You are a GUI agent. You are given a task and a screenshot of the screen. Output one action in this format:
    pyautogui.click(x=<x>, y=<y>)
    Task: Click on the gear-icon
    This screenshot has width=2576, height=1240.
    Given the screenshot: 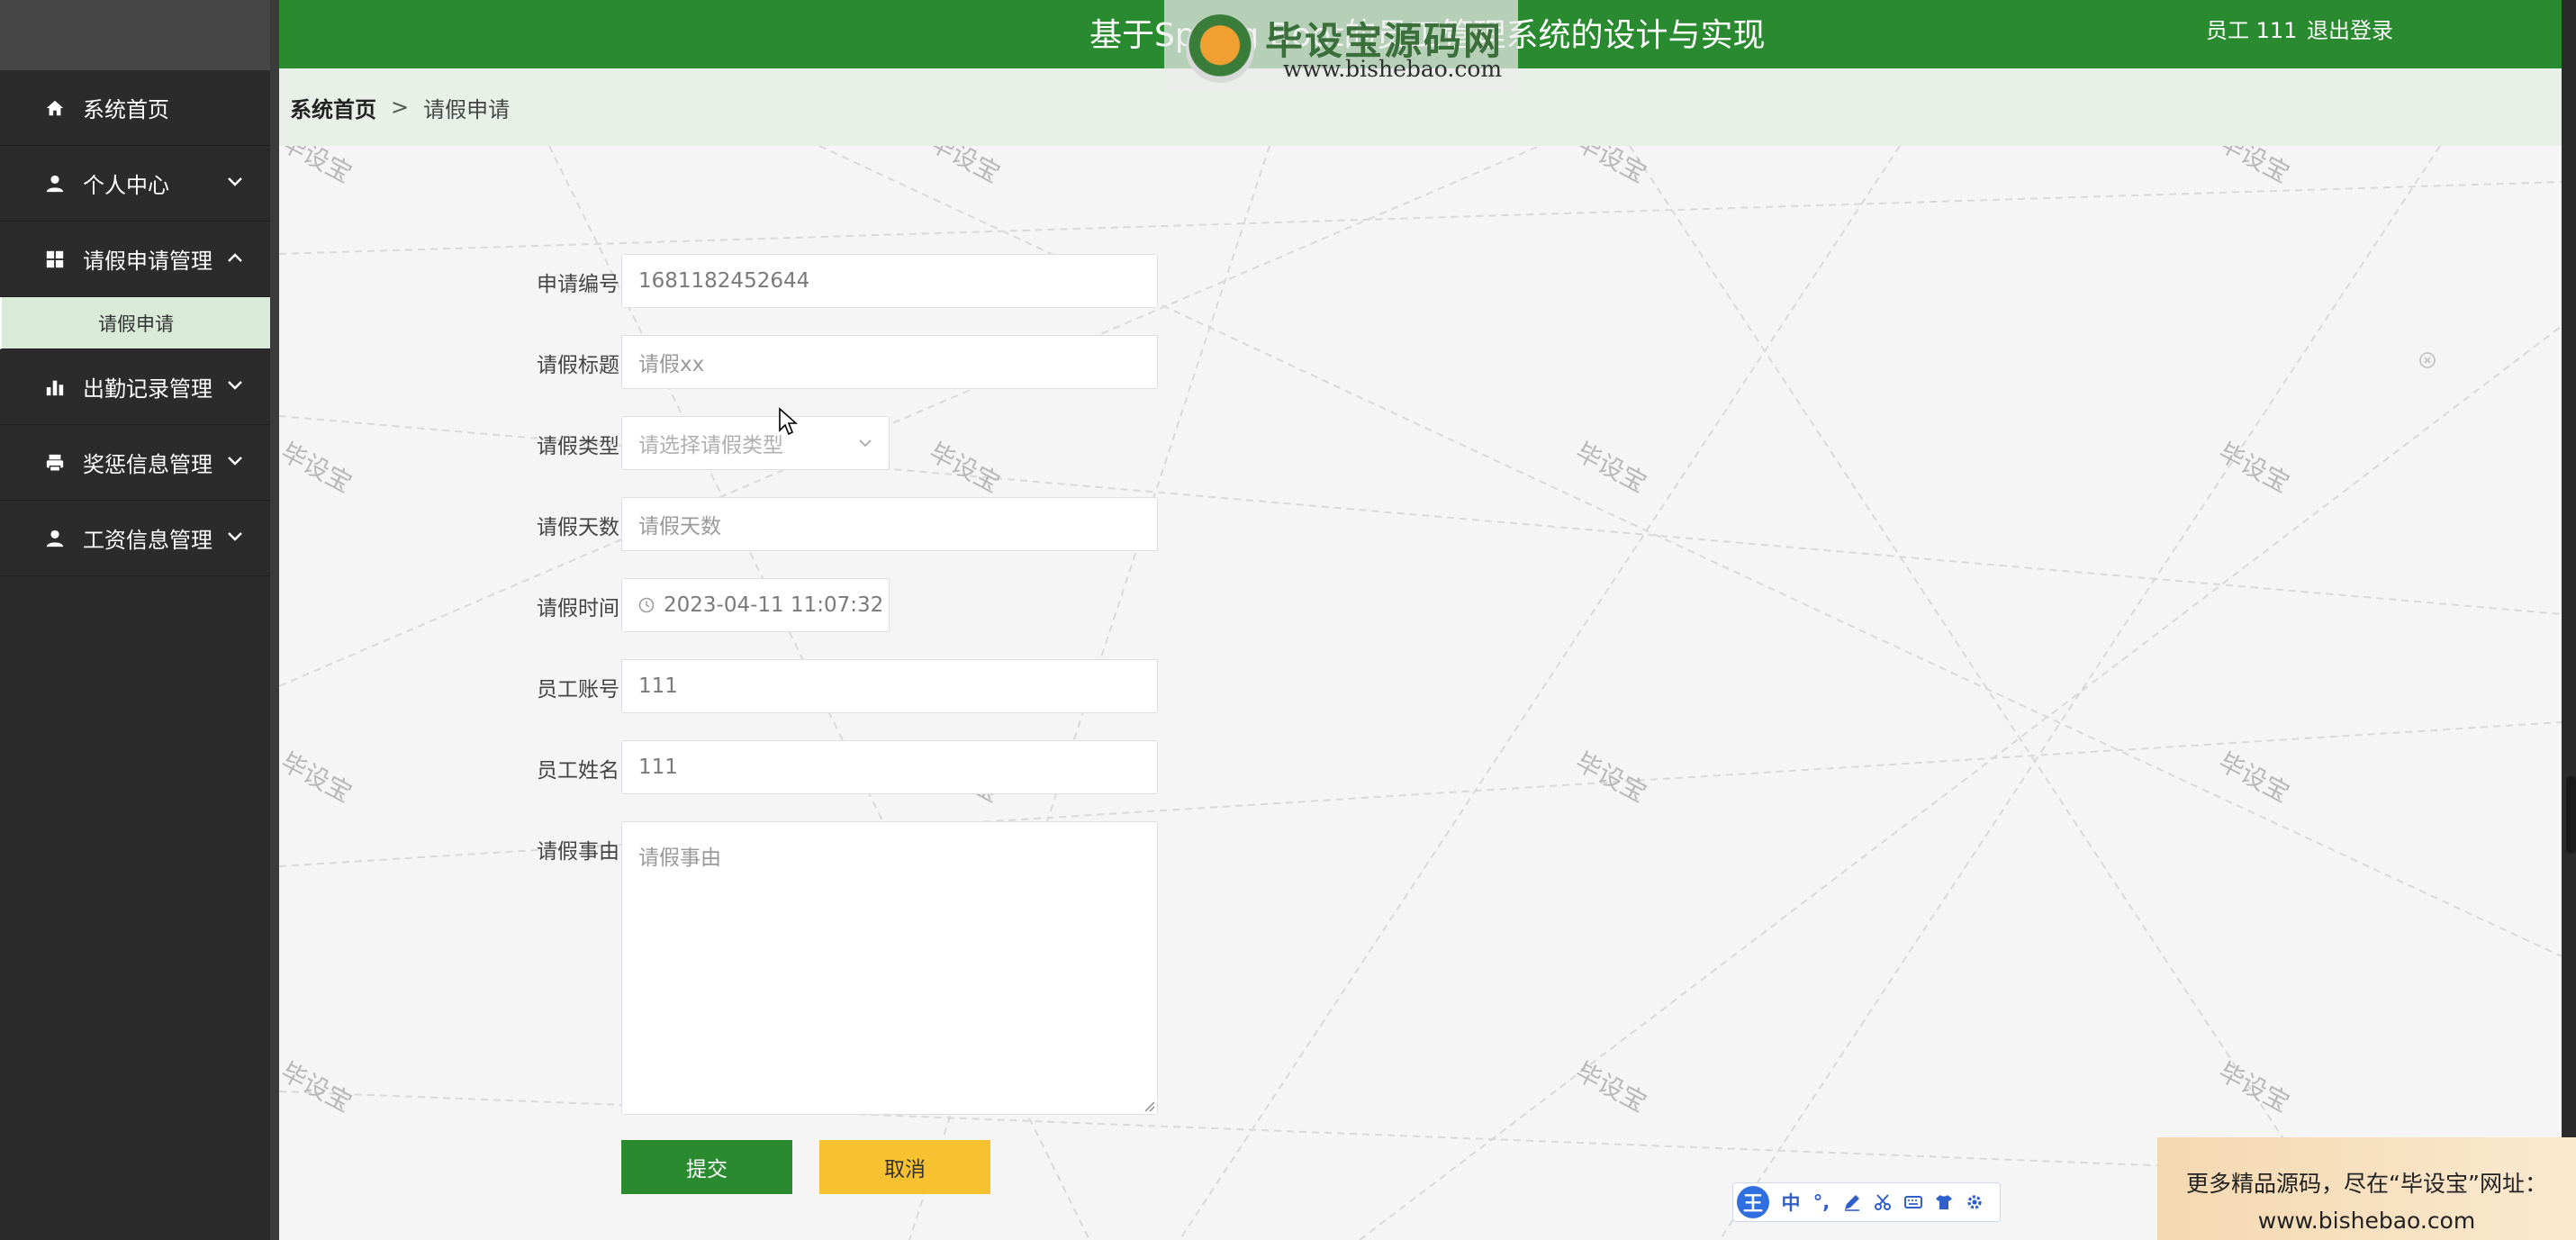 What is the action you would take?
    pyautogui.click(x=1974, y=1202)
    